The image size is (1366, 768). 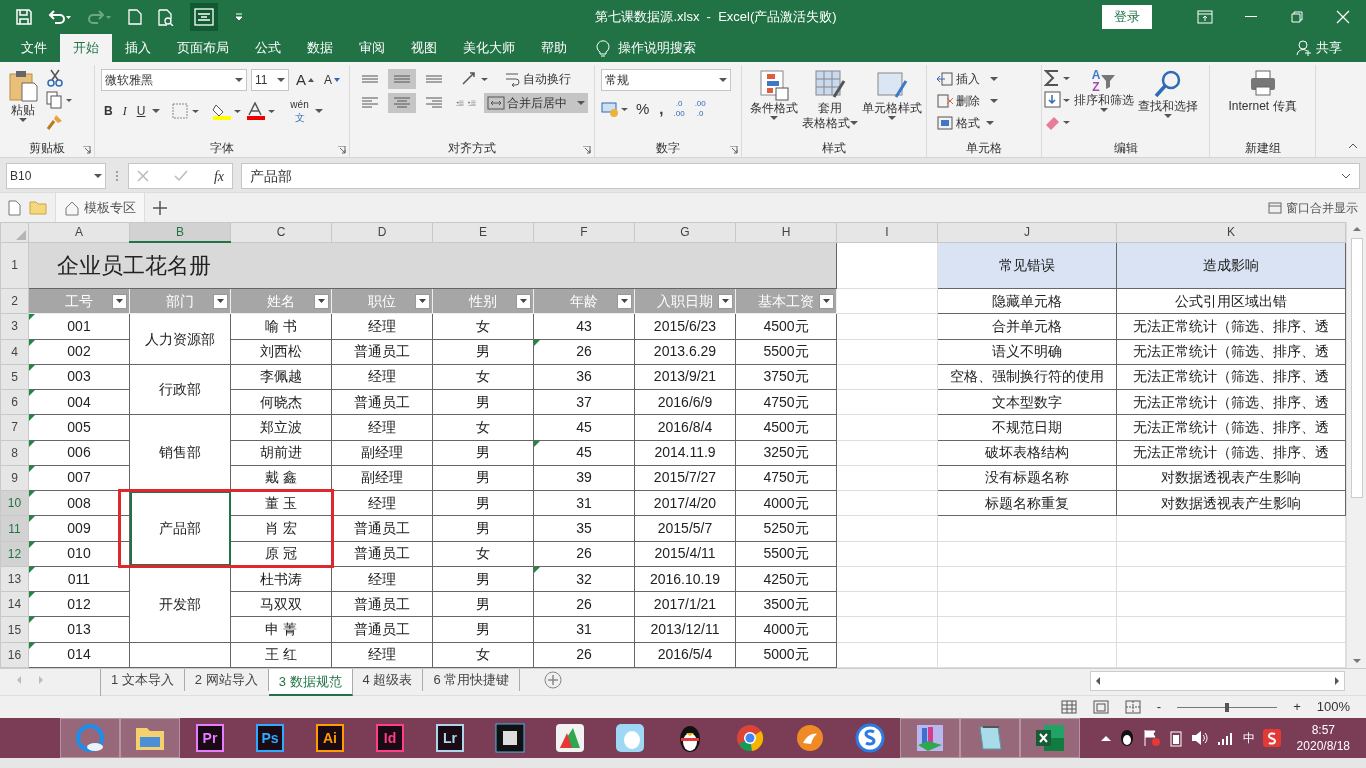 I want to click on sheet-tab: 1 文本导入, so click(x=143, y=680).